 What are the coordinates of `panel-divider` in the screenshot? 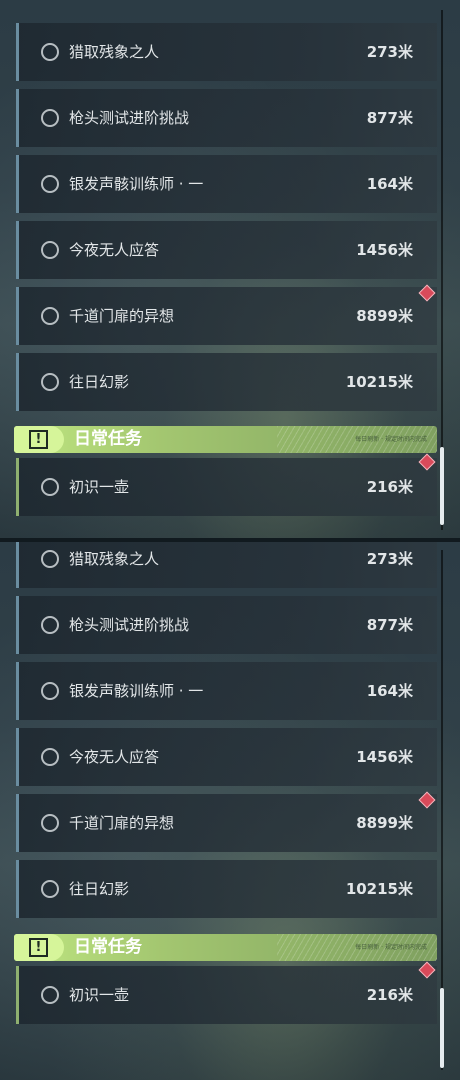 It's located at (230, 540).